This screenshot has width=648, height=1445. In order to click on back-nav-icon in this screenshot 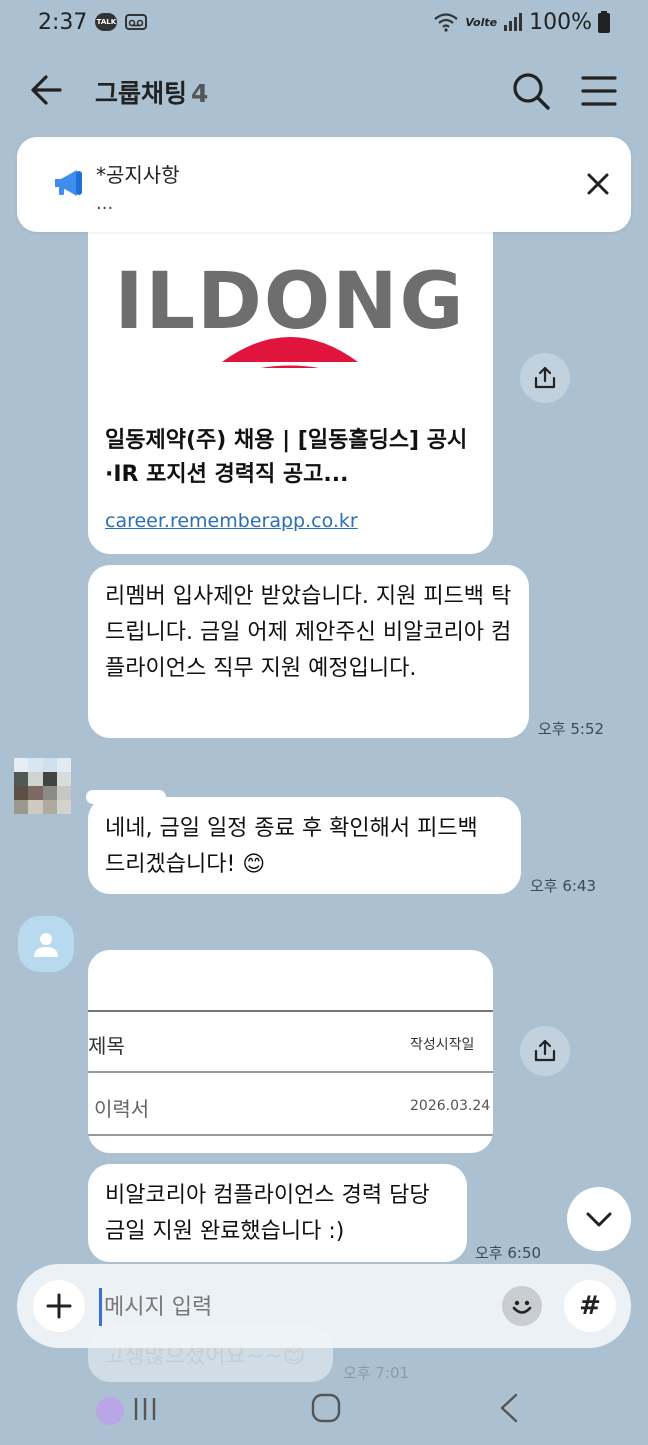, I will do `click(509, 1408)`.